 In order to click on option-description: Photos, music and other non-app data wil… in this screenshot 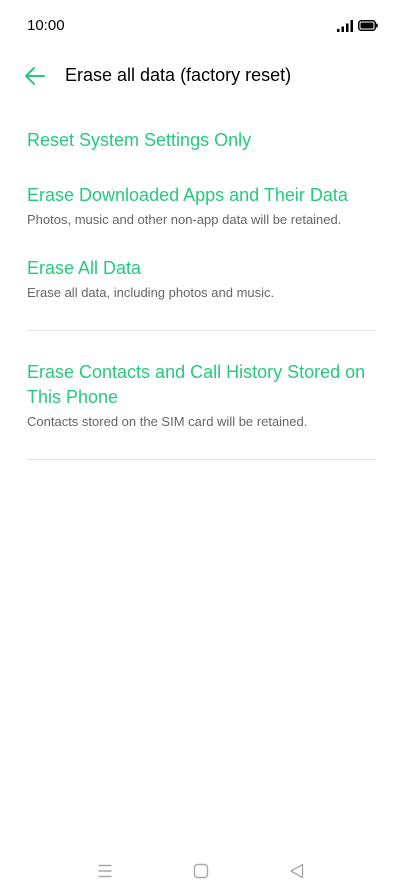, I will do `click(184, 219)`.